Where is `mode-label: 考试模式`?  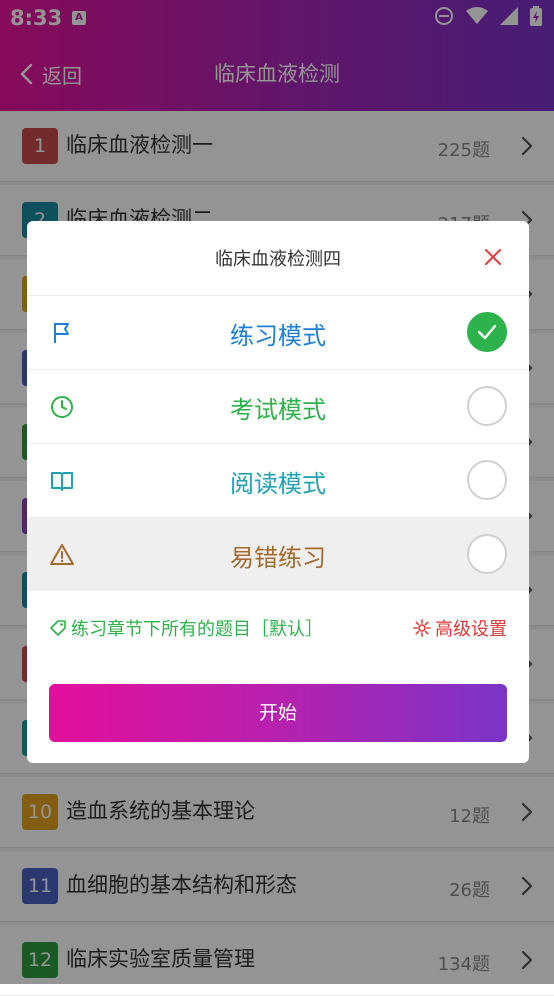 mode-label: 考试模式 is located at coordinates (278, 410).